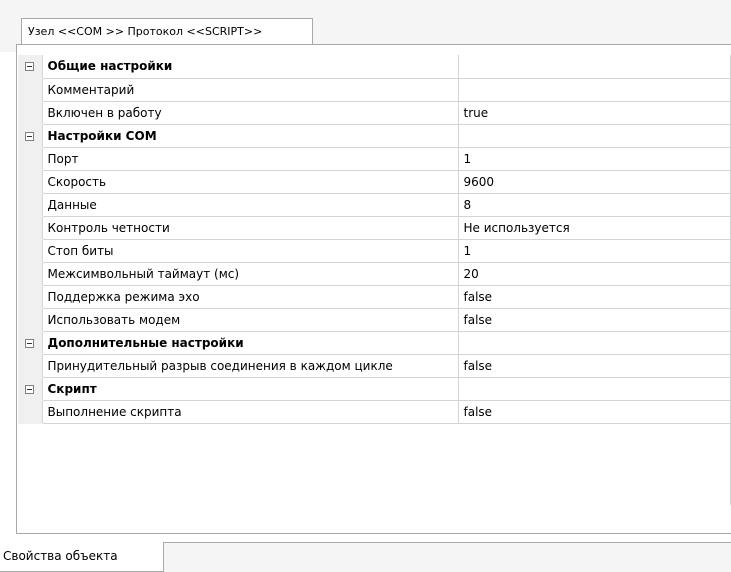  Describe the element at coordinates (594, 205) in the screenshot. I see `property-value: 8` at that location.